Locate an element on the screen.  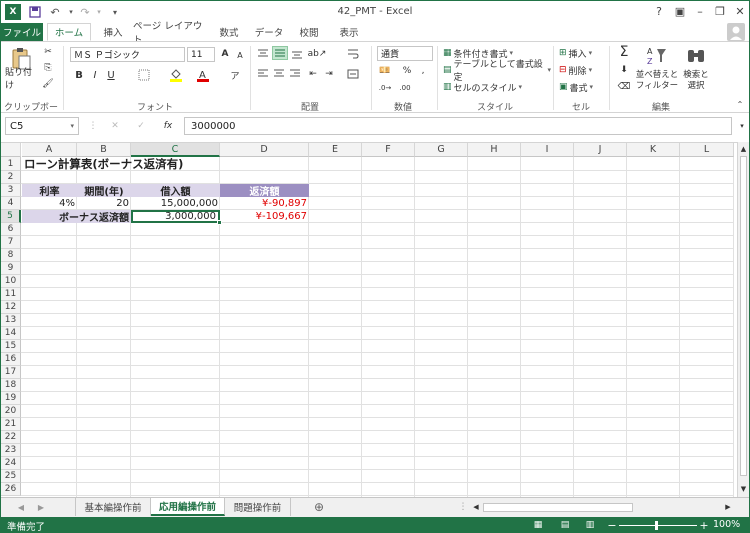
zoom-slider-thumb is located at coordinates (656, 525).